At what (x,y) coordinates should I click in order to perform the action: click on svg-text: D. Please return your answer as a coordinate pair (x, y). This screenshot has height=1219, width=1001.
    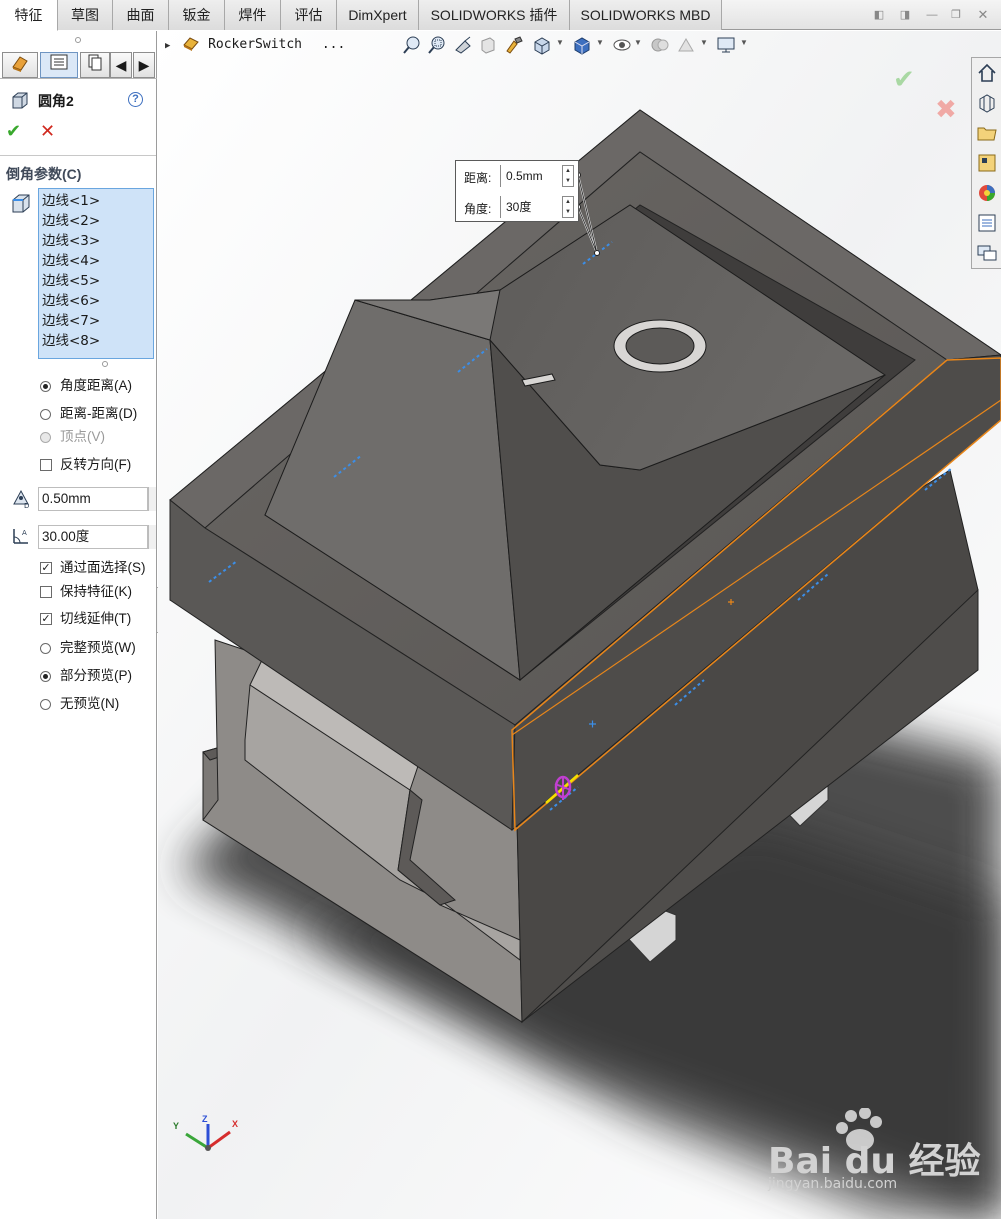
    Looking at the image, I should click on (26, 505).